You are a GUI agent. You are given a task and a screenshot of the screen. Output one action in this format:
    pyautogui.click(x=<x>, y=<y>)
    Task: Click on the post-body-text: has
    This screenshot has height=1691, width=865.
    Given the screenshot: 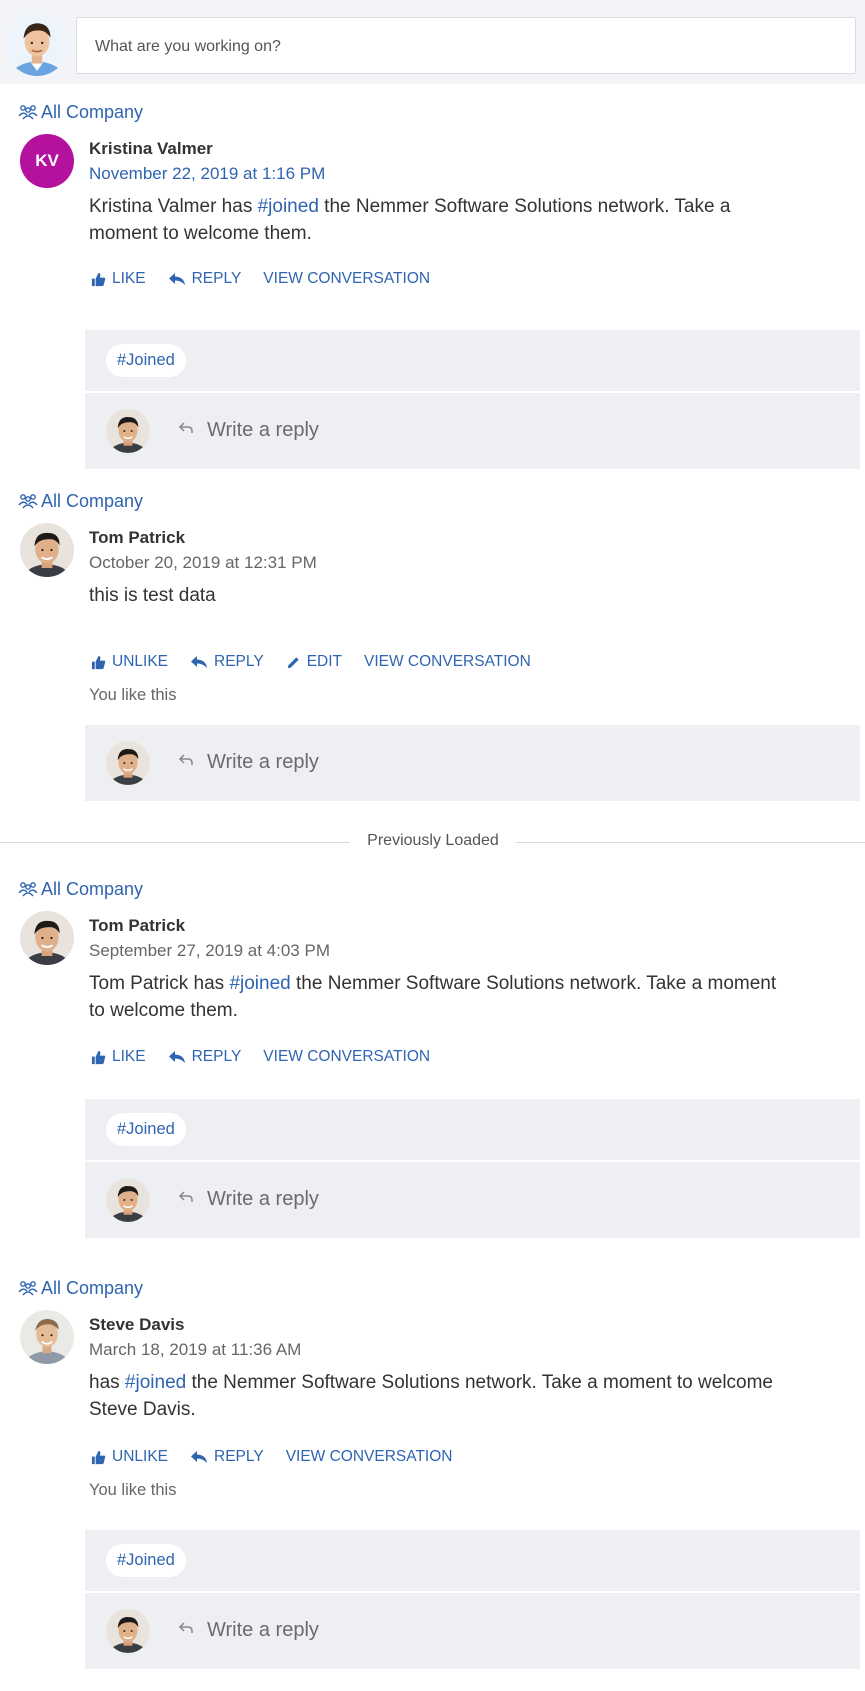 What is the action you would take?
    pyautogui.click(x=107, y=1382)
    